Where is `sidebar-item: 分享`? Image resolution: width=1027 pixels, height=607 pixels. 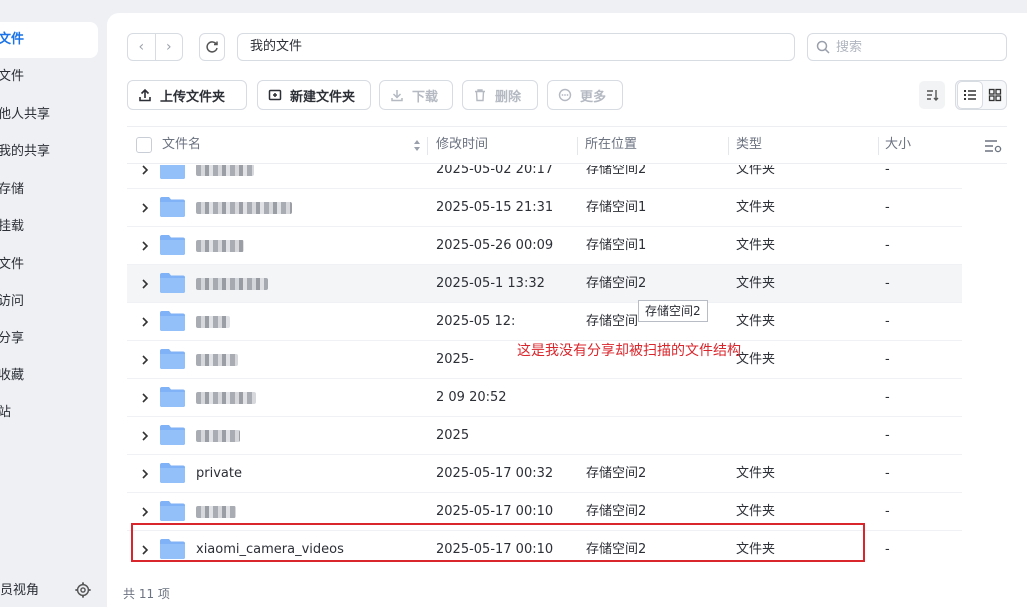 sidebar-item: 分享 is located at coordinates (49, 339).